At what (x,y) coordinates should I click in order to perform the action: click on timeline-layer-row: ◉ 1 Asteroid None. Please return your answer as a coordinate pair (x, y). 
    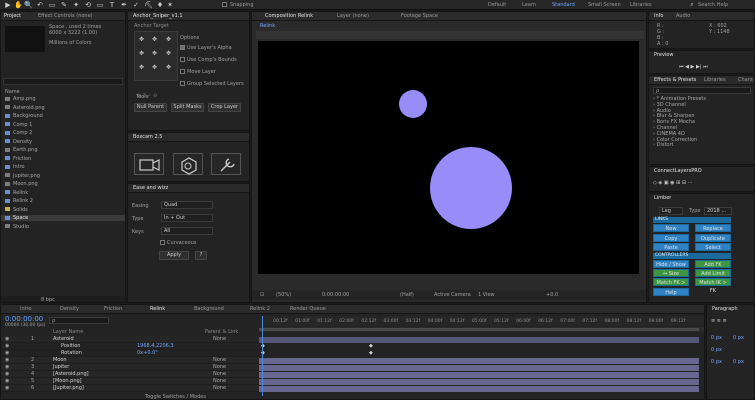
    Looking at the image, I should click on (130, 339).